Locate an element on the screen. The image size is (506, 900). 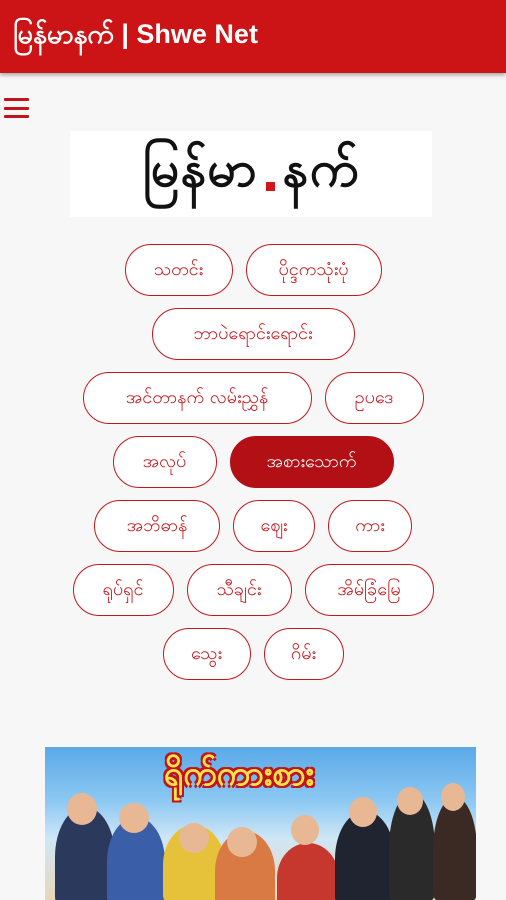
category-jobs-button: အလုပ် is located at coordinates (164, 462).